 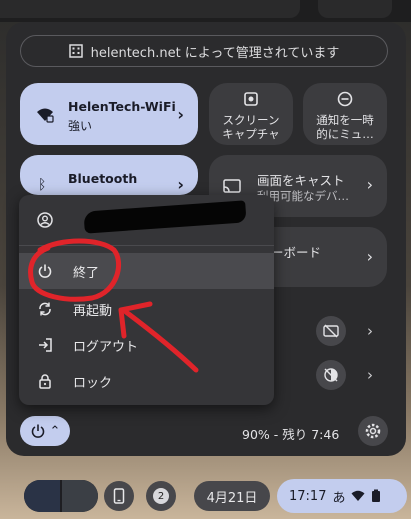 What do you see at coordinates (42, 185) in the screenshot?
I see `bluetooth-icon: ᛒ` at bounding box center [42, 185].